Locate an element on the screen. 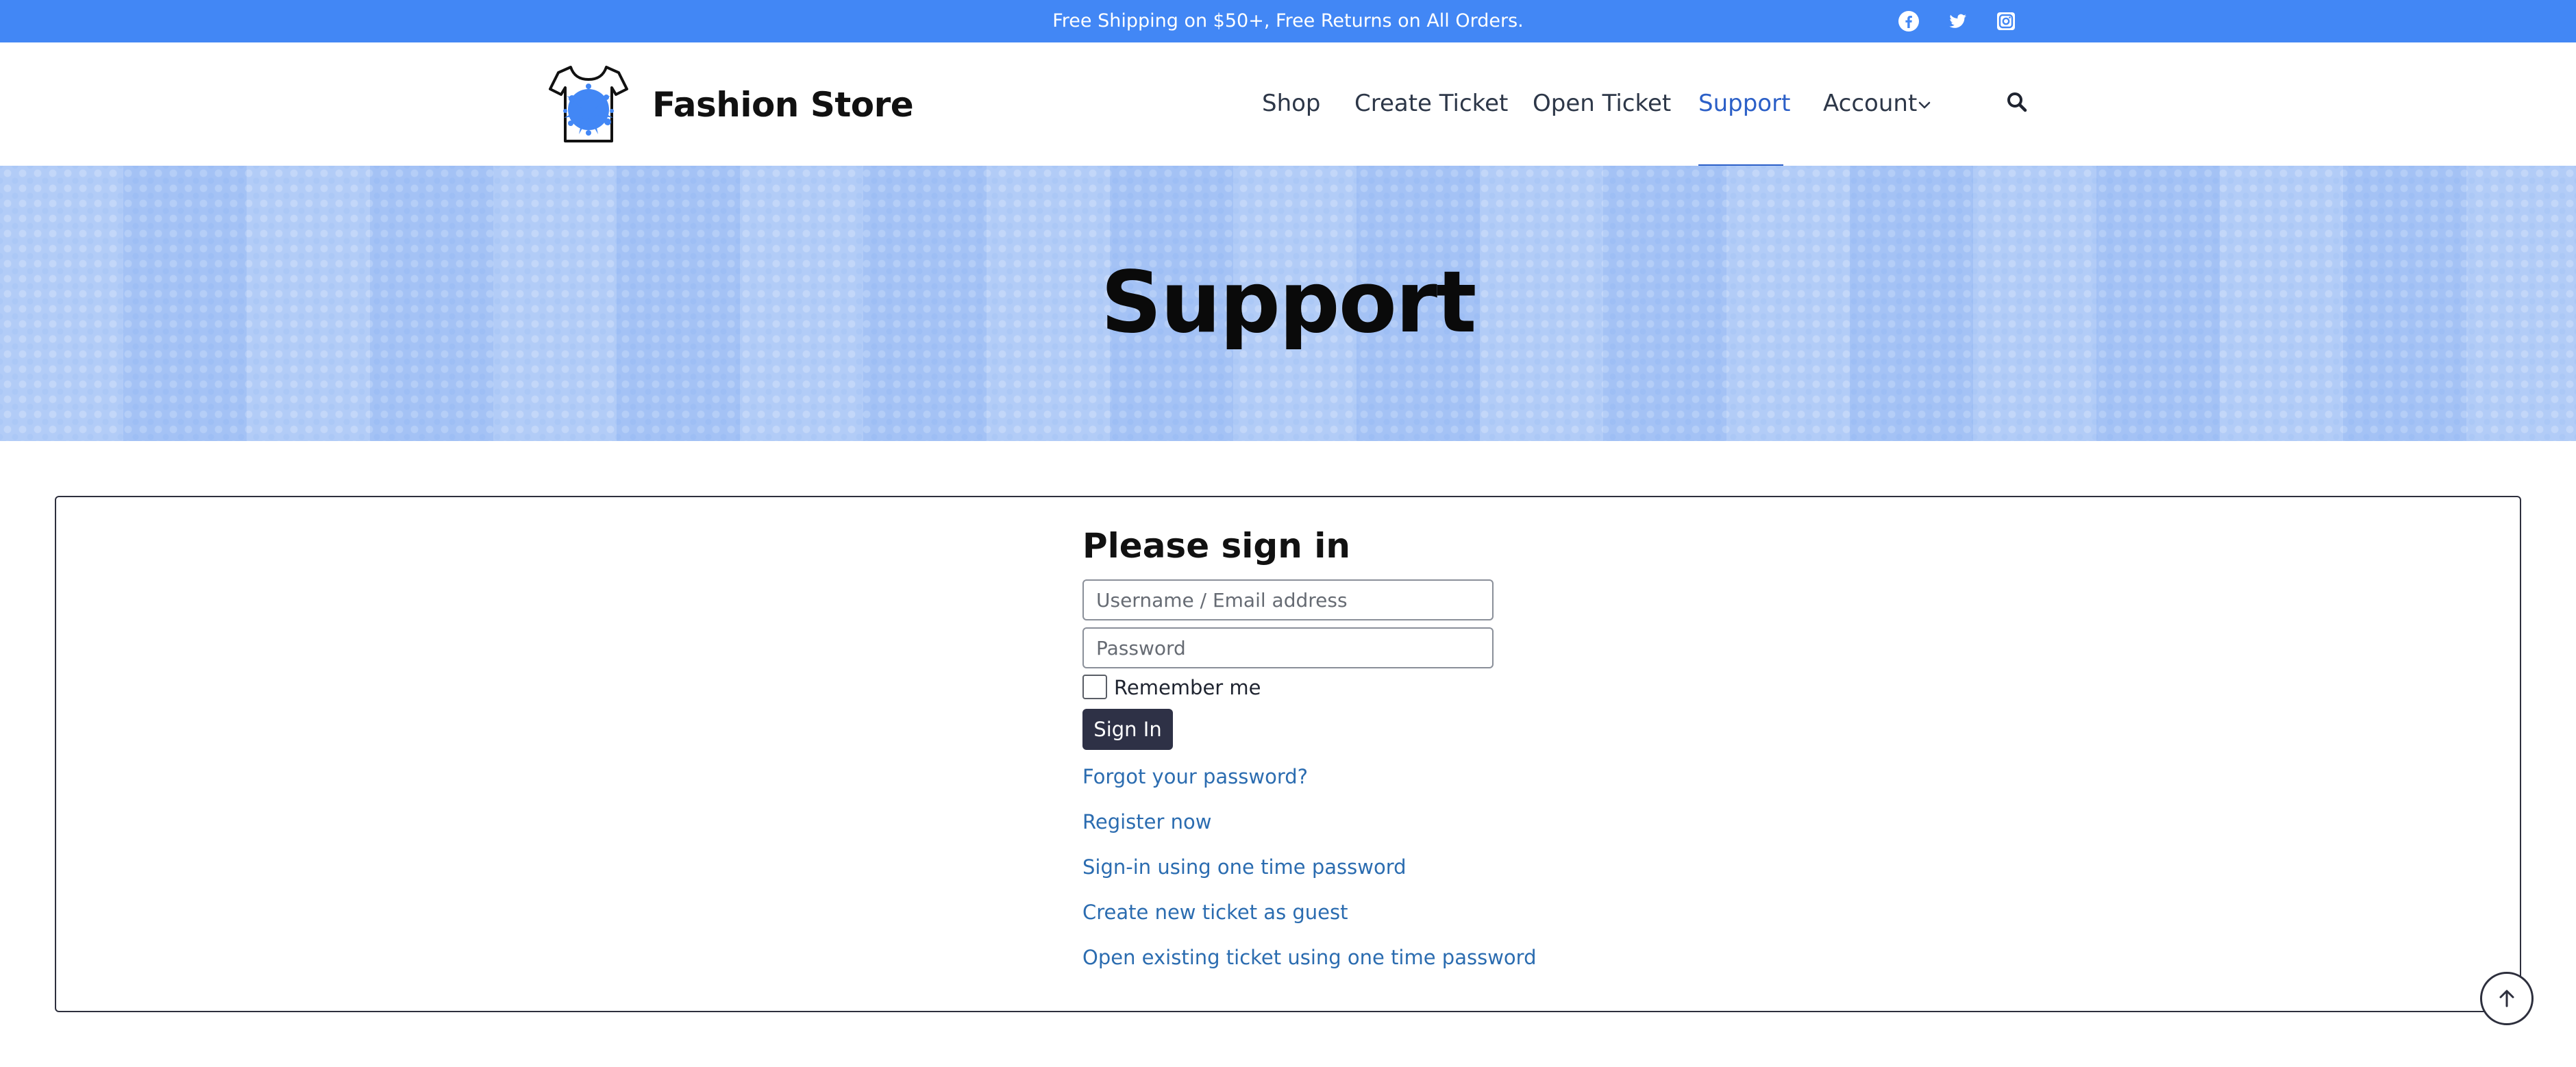 The height and width of the screenshot is (1067, 2576). password-input is located at coordinates (1288, 647).